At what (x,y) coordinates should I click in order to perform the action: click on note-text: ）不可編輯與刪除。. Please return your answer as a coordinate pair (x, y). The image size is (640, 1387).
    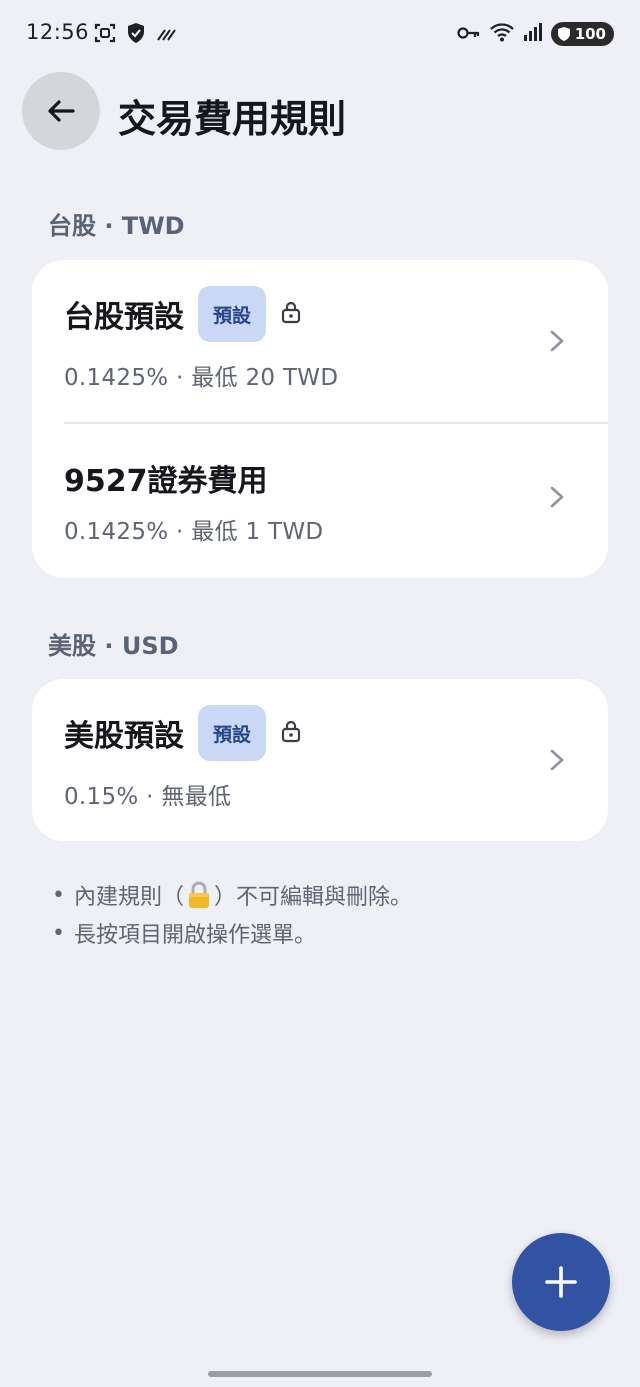
    Looking at the image, I should click on (313, 897).